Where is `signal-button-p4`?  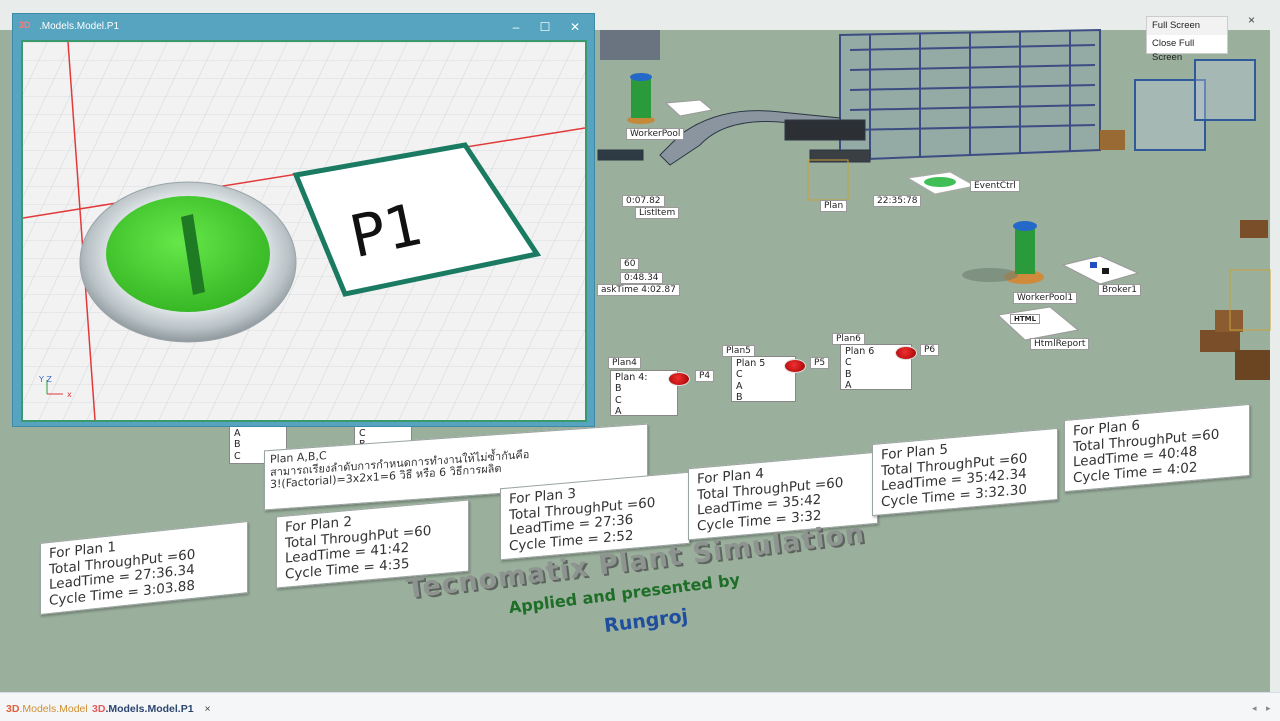
signal-button-p4 is located at coordinates (679, 379).